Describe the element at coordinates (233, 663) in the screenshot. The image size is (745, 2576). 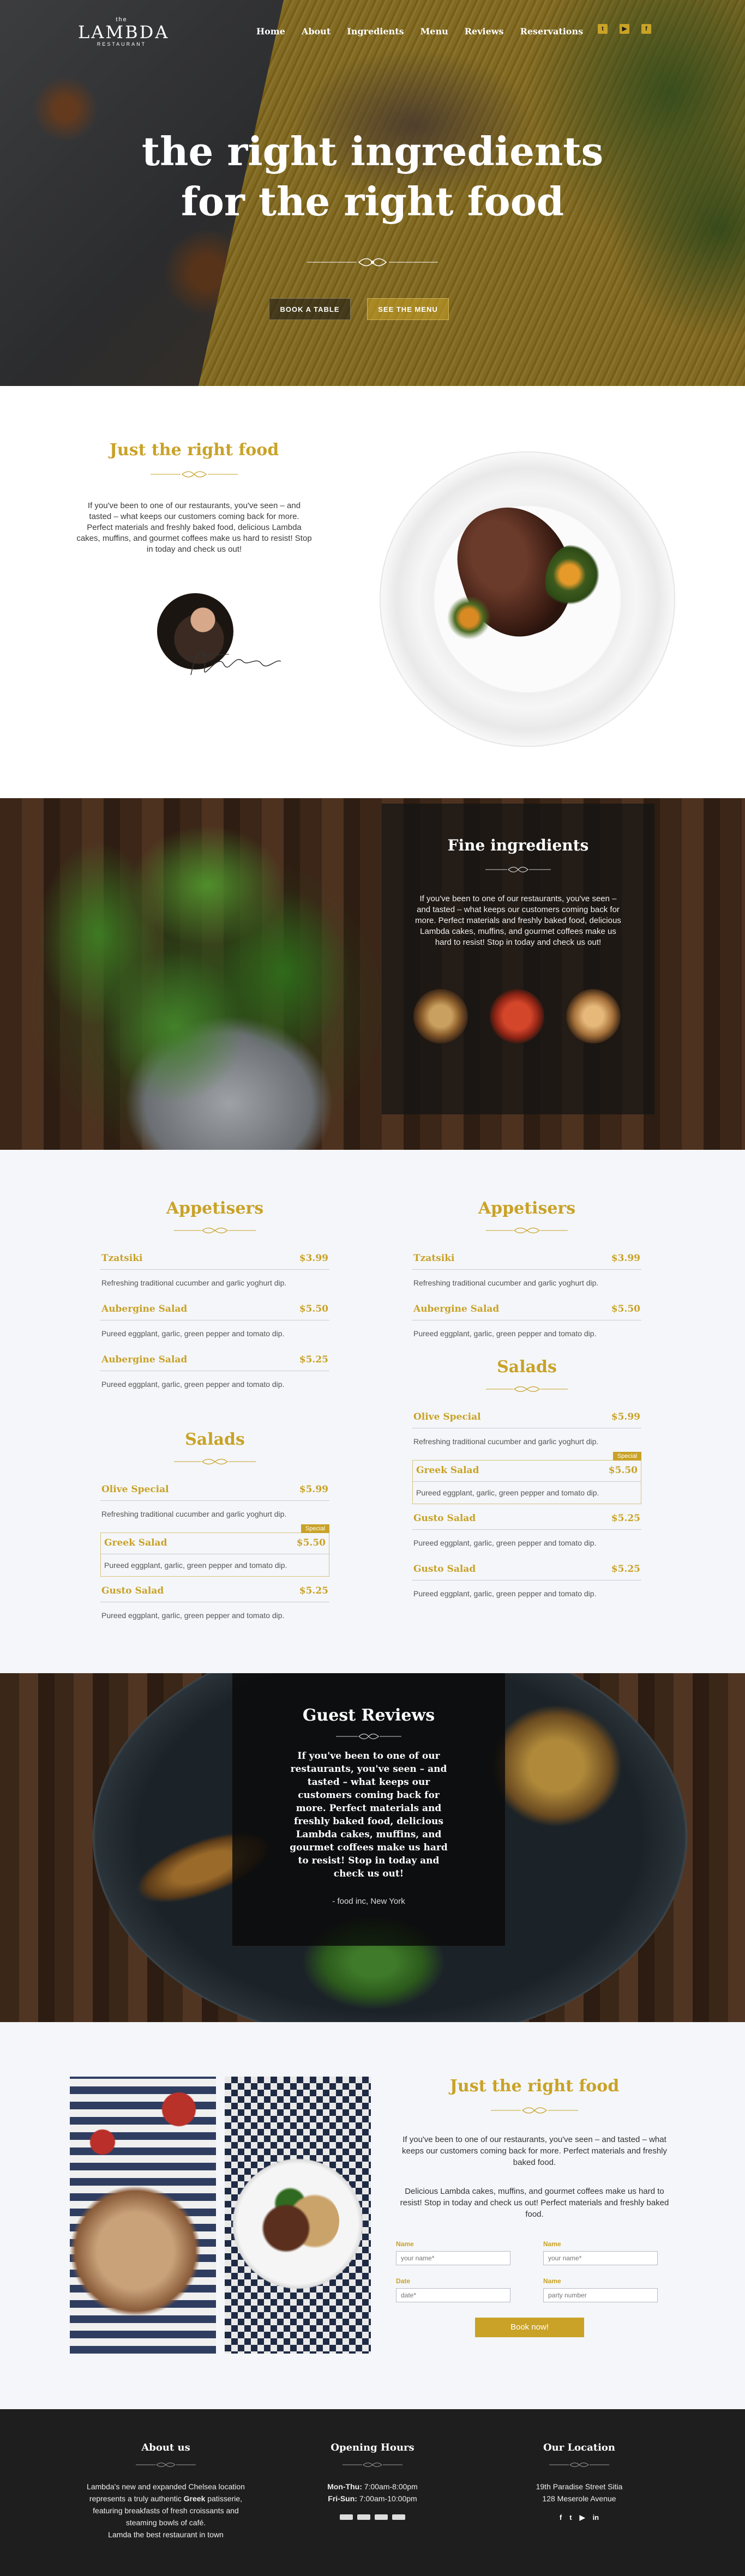
I see `signature-image` at that location.